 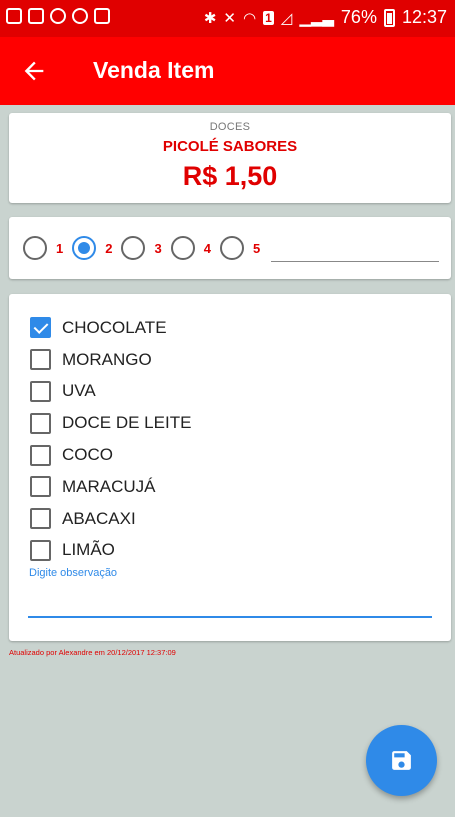 I want to click on flavor-item: COCO, so click(x=110, y=455).